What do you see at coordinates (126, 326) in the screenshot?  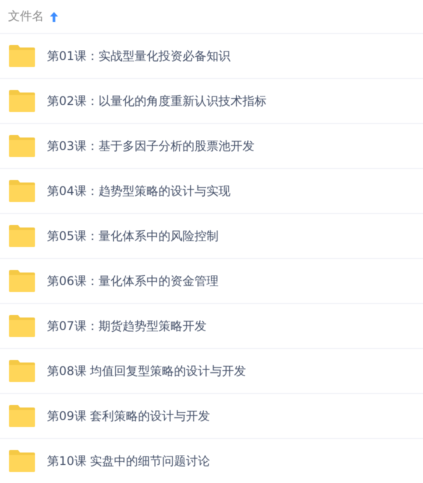 I see `file-name: 第07课：期货趋势型策略开发` at bounding box center [126, 326].